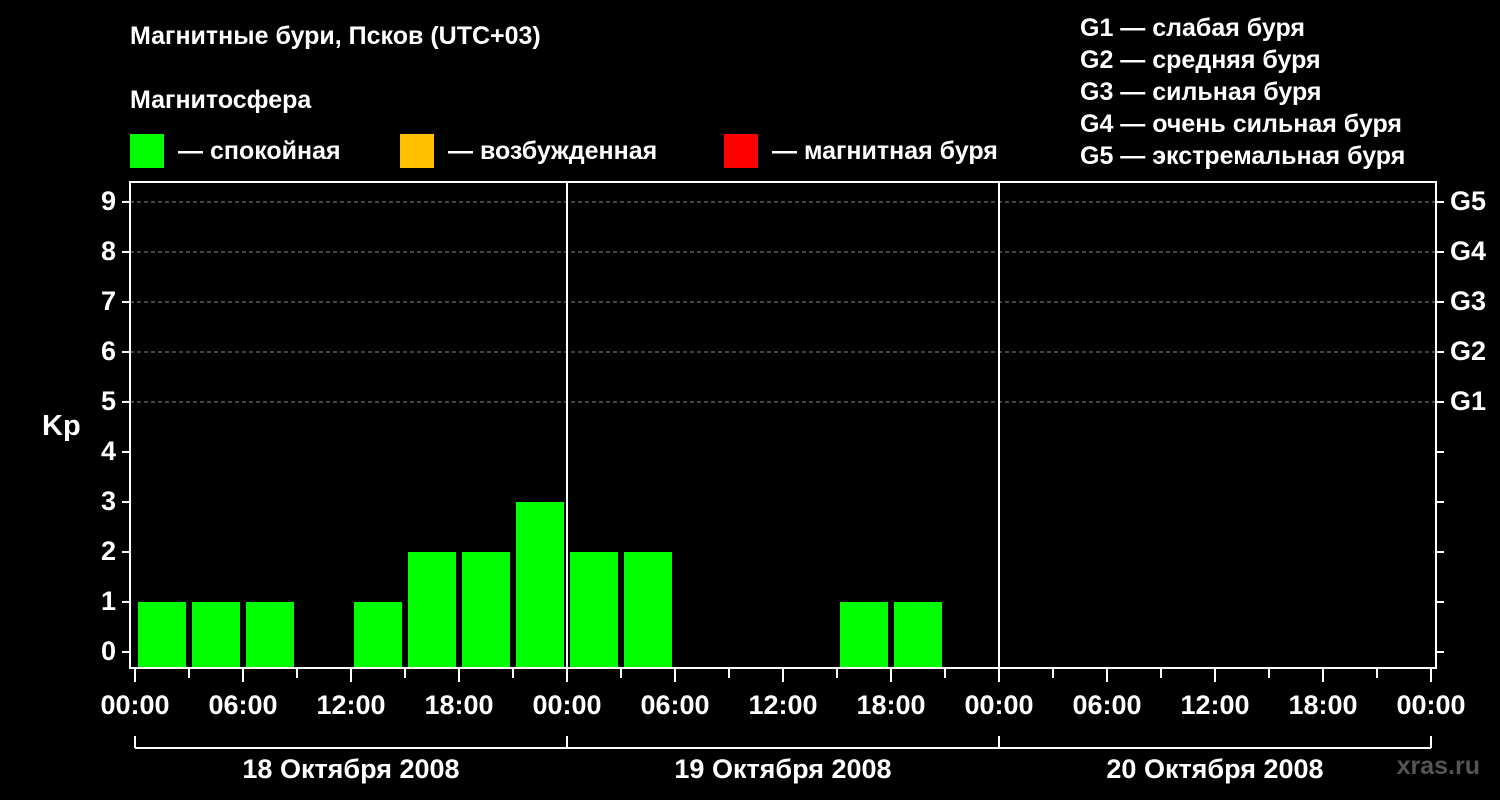  What do you see at coordinates (566, 705) in the screenshot?
I see `x-tick-label-4: 00:00` at bounding box center [566, 705].